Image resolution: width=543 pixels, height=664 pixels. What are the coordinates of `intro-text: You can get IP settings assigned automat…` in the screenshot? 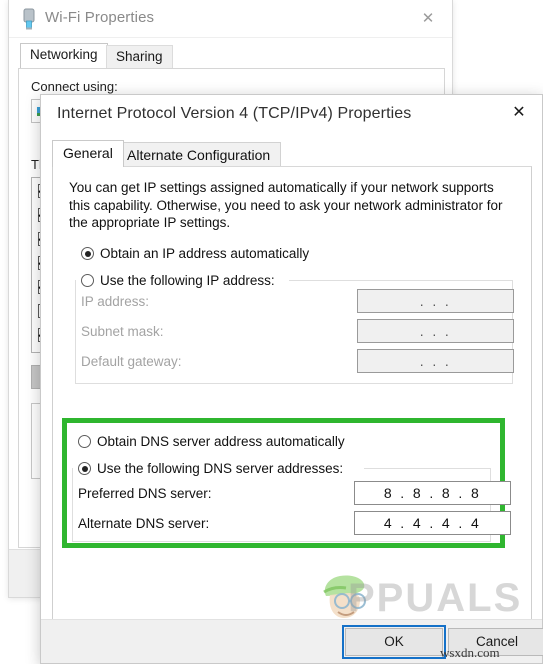 It's located at (286, 205).